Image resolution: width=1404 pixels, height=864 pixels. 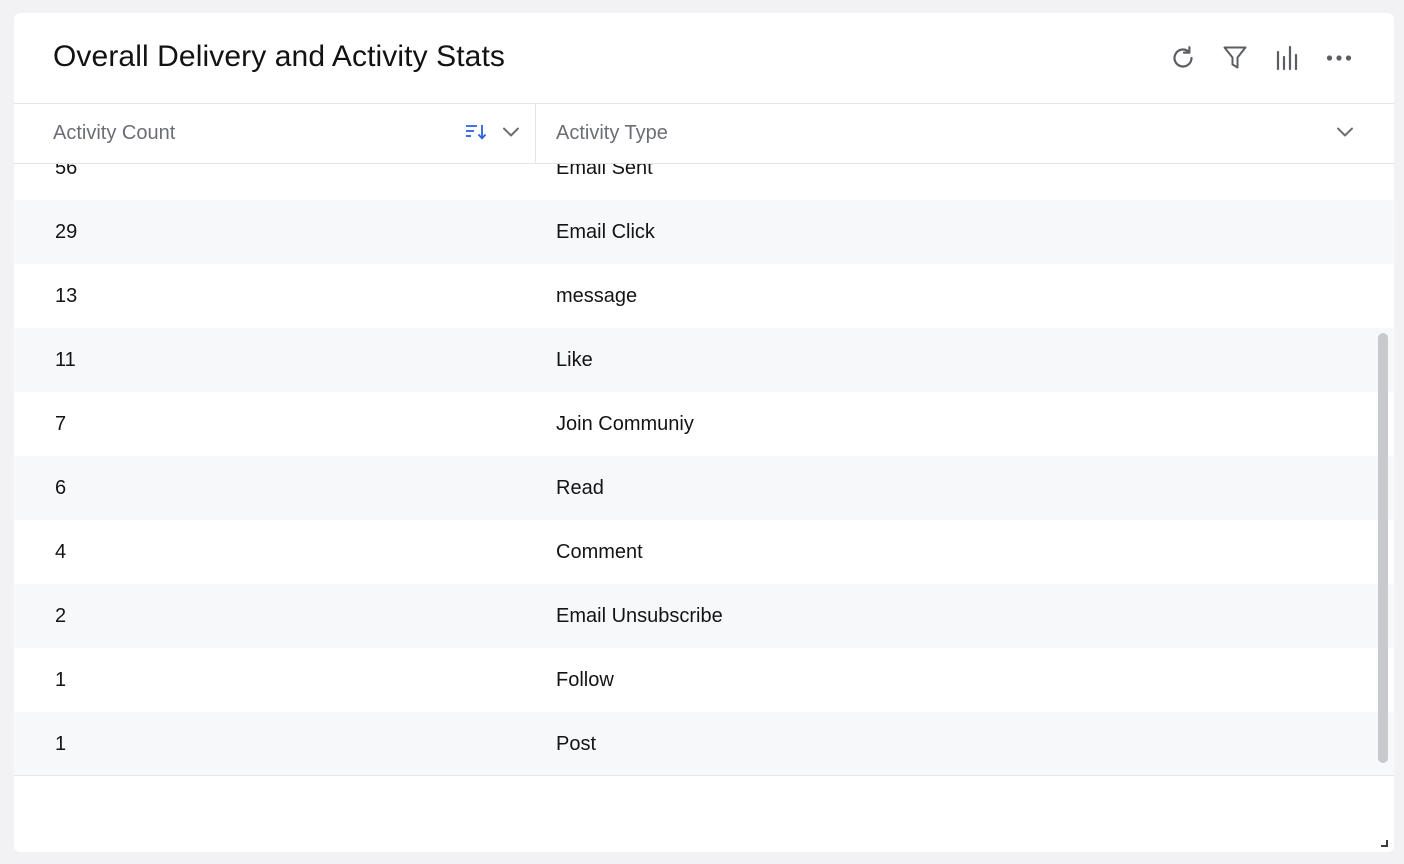 I want to click on refresh-button, so click(x=1183, y=58).